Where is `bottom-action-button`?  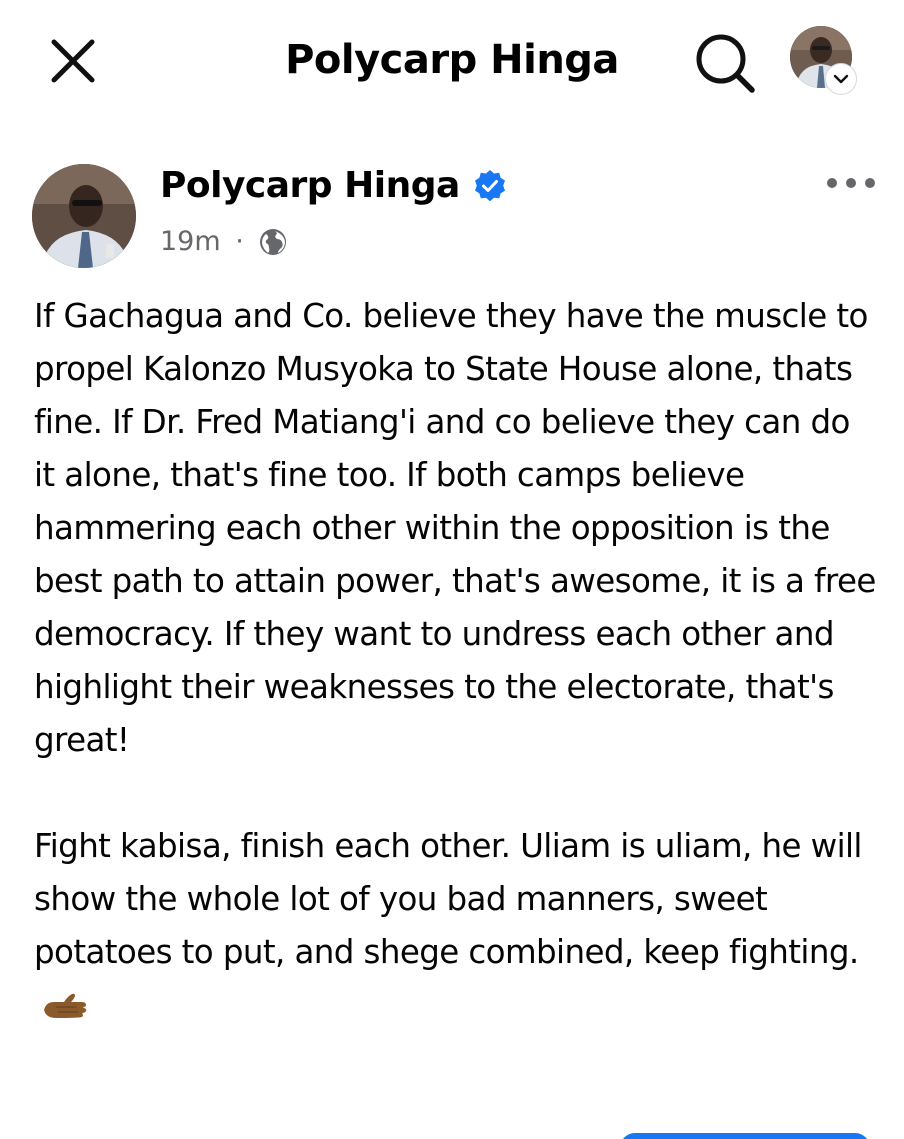 bottom-action-button is located at coordinates (745, 1136).